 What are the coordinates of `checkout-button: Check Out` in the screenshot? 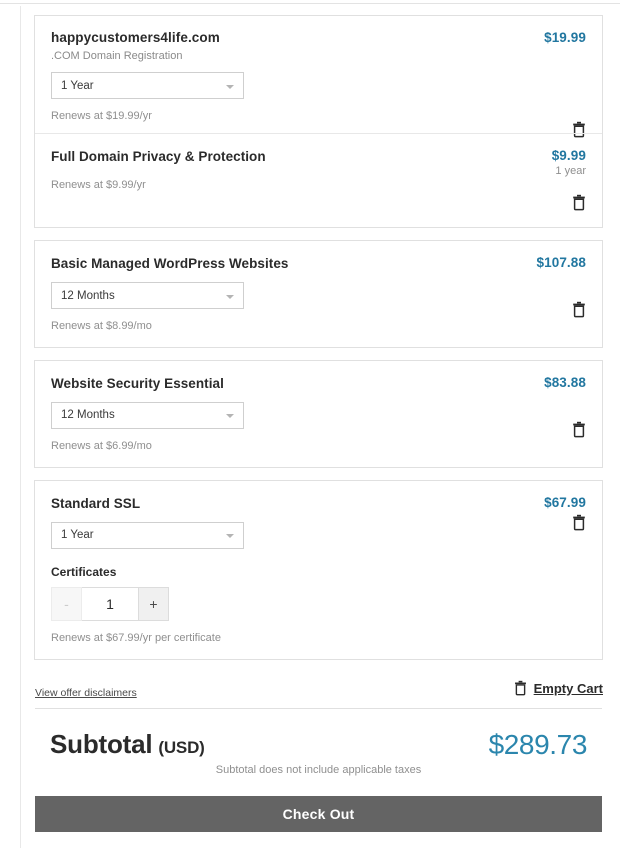 It's located at (318, 814).